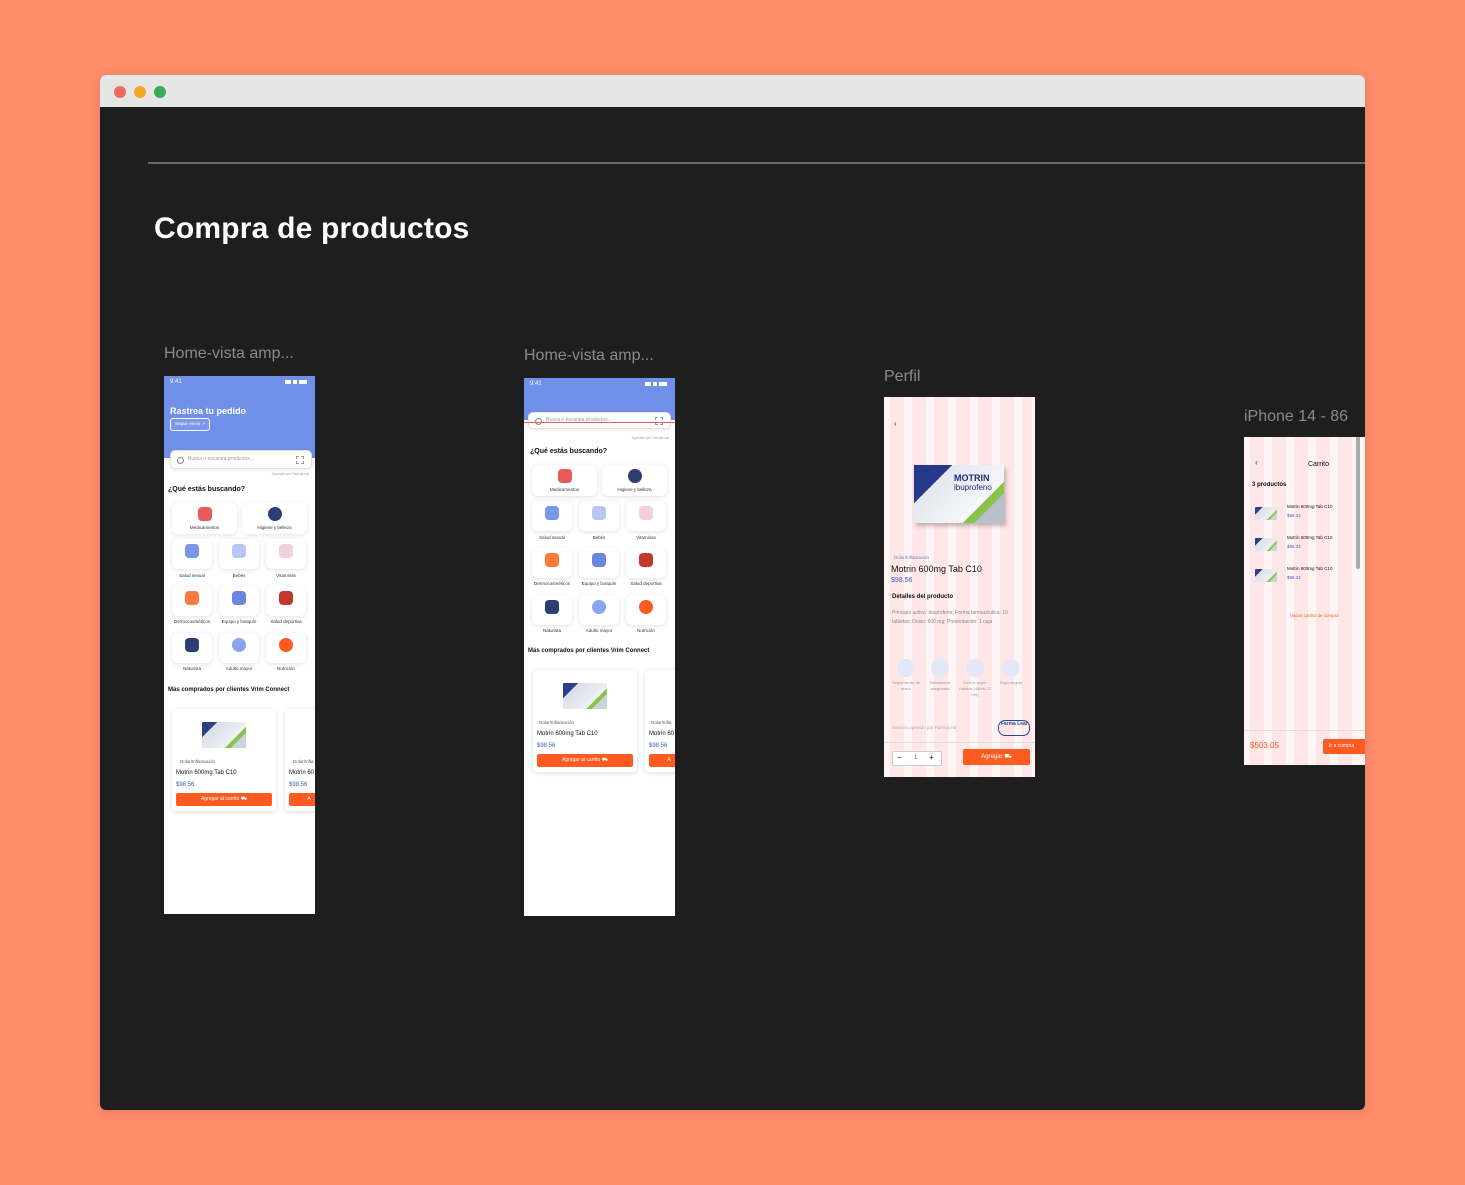 The height and width of the screenshot is (1185, 1465). What do you see at coordinates (140, 92) in the screenshot?
I see `minimize-window-button` at bounding box center [140, 92].